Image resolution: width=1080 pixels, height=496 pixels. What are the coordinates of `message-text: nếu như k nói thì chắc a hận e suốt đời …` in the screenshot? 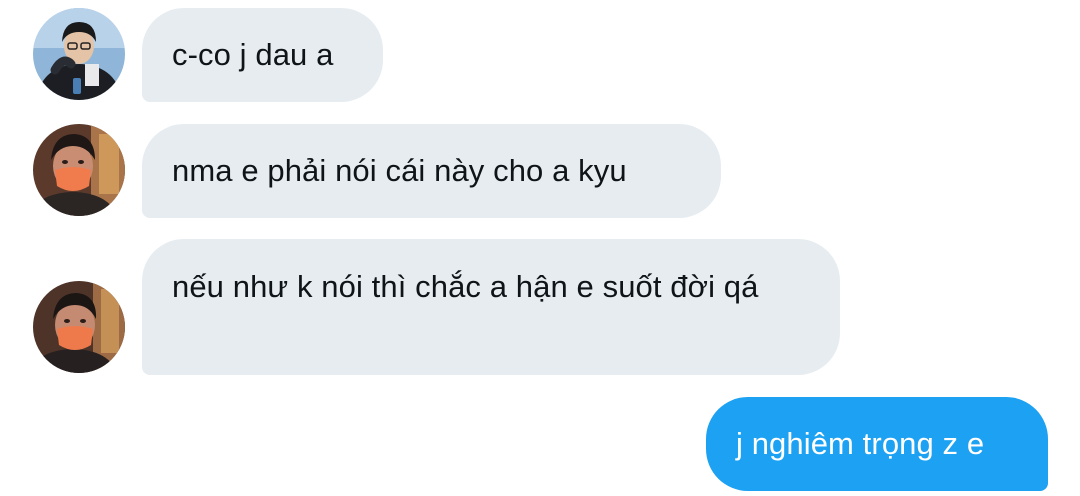 It's located at (465, 286).